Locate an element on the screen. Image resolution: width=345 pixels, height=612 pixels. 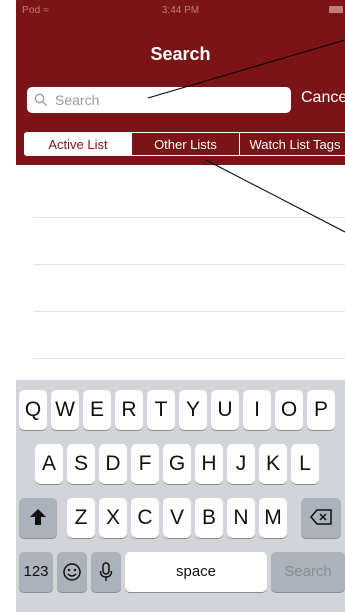
dictation-key is located at coordinates (106, 572).